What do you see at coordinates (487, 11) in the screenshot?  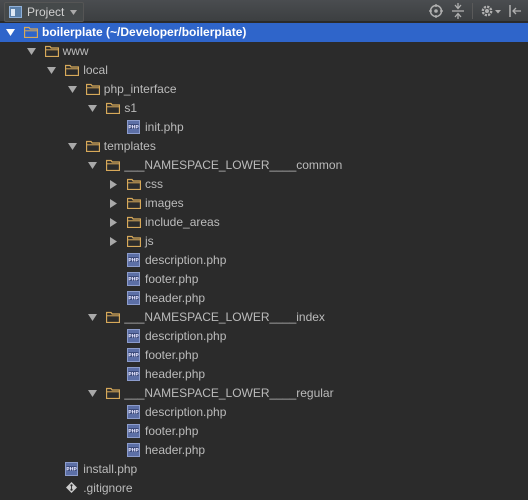 I see `settings-icon` at bounding box center [487, 11].